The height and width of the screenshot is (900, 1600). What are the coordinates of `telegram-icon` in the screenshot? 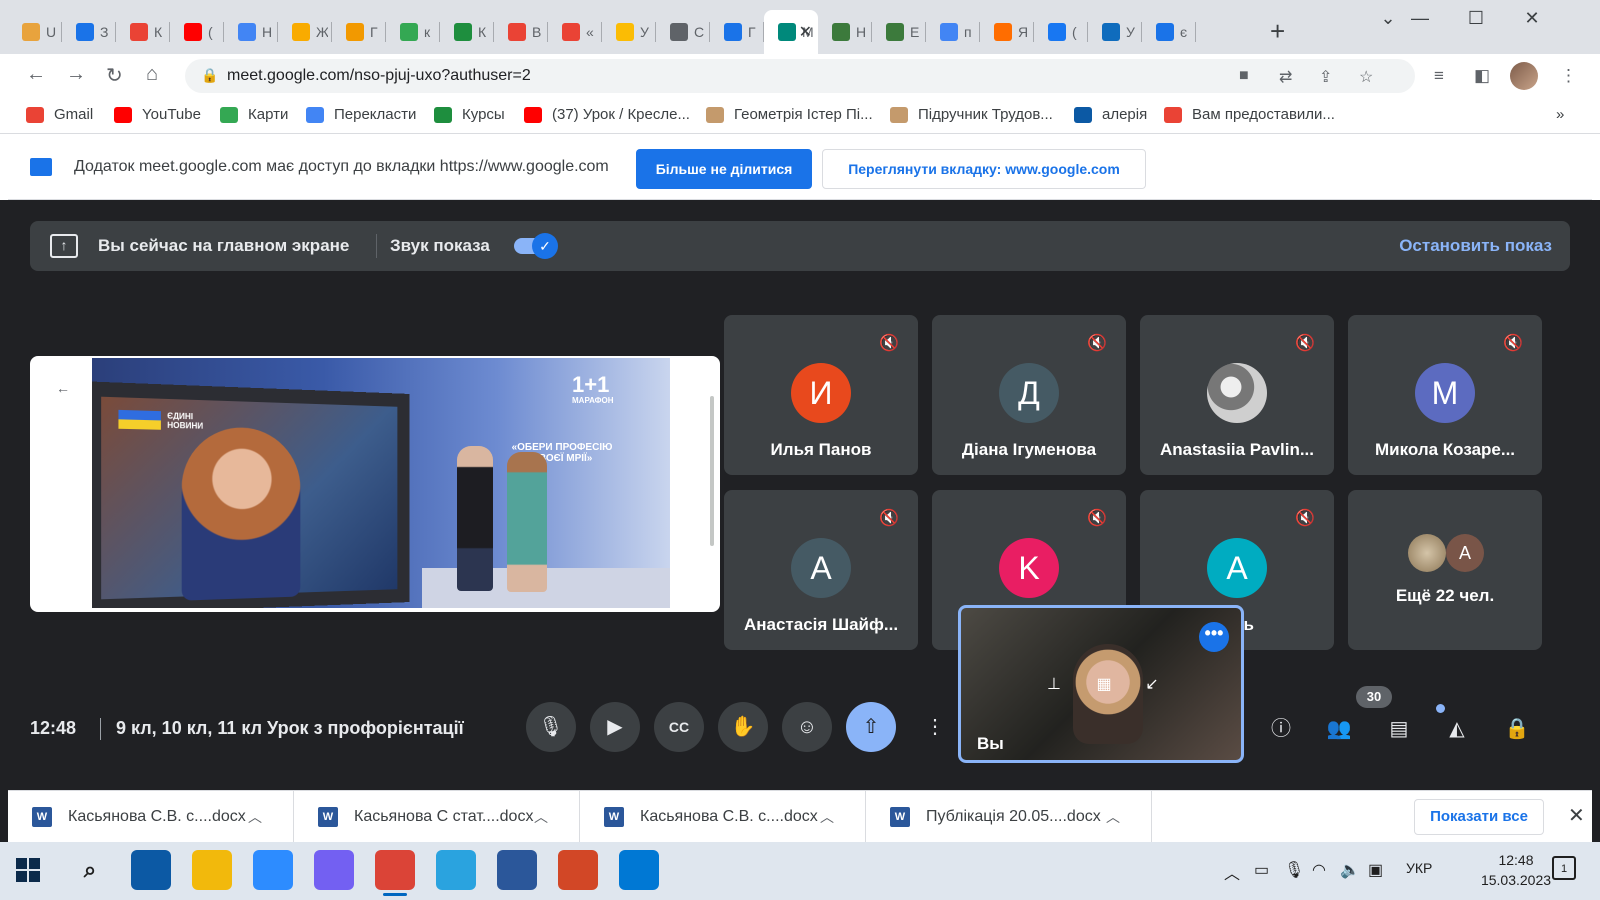 It's located at (456, 870).